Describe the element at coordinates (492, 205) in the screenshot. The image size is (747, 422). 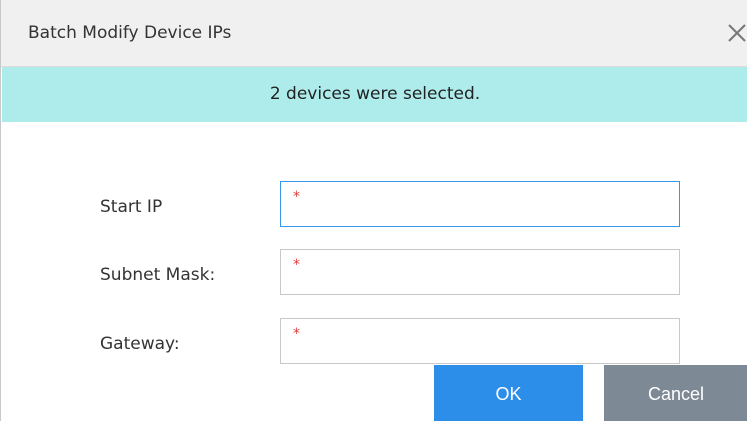
I see `start-ip-input` at that location.